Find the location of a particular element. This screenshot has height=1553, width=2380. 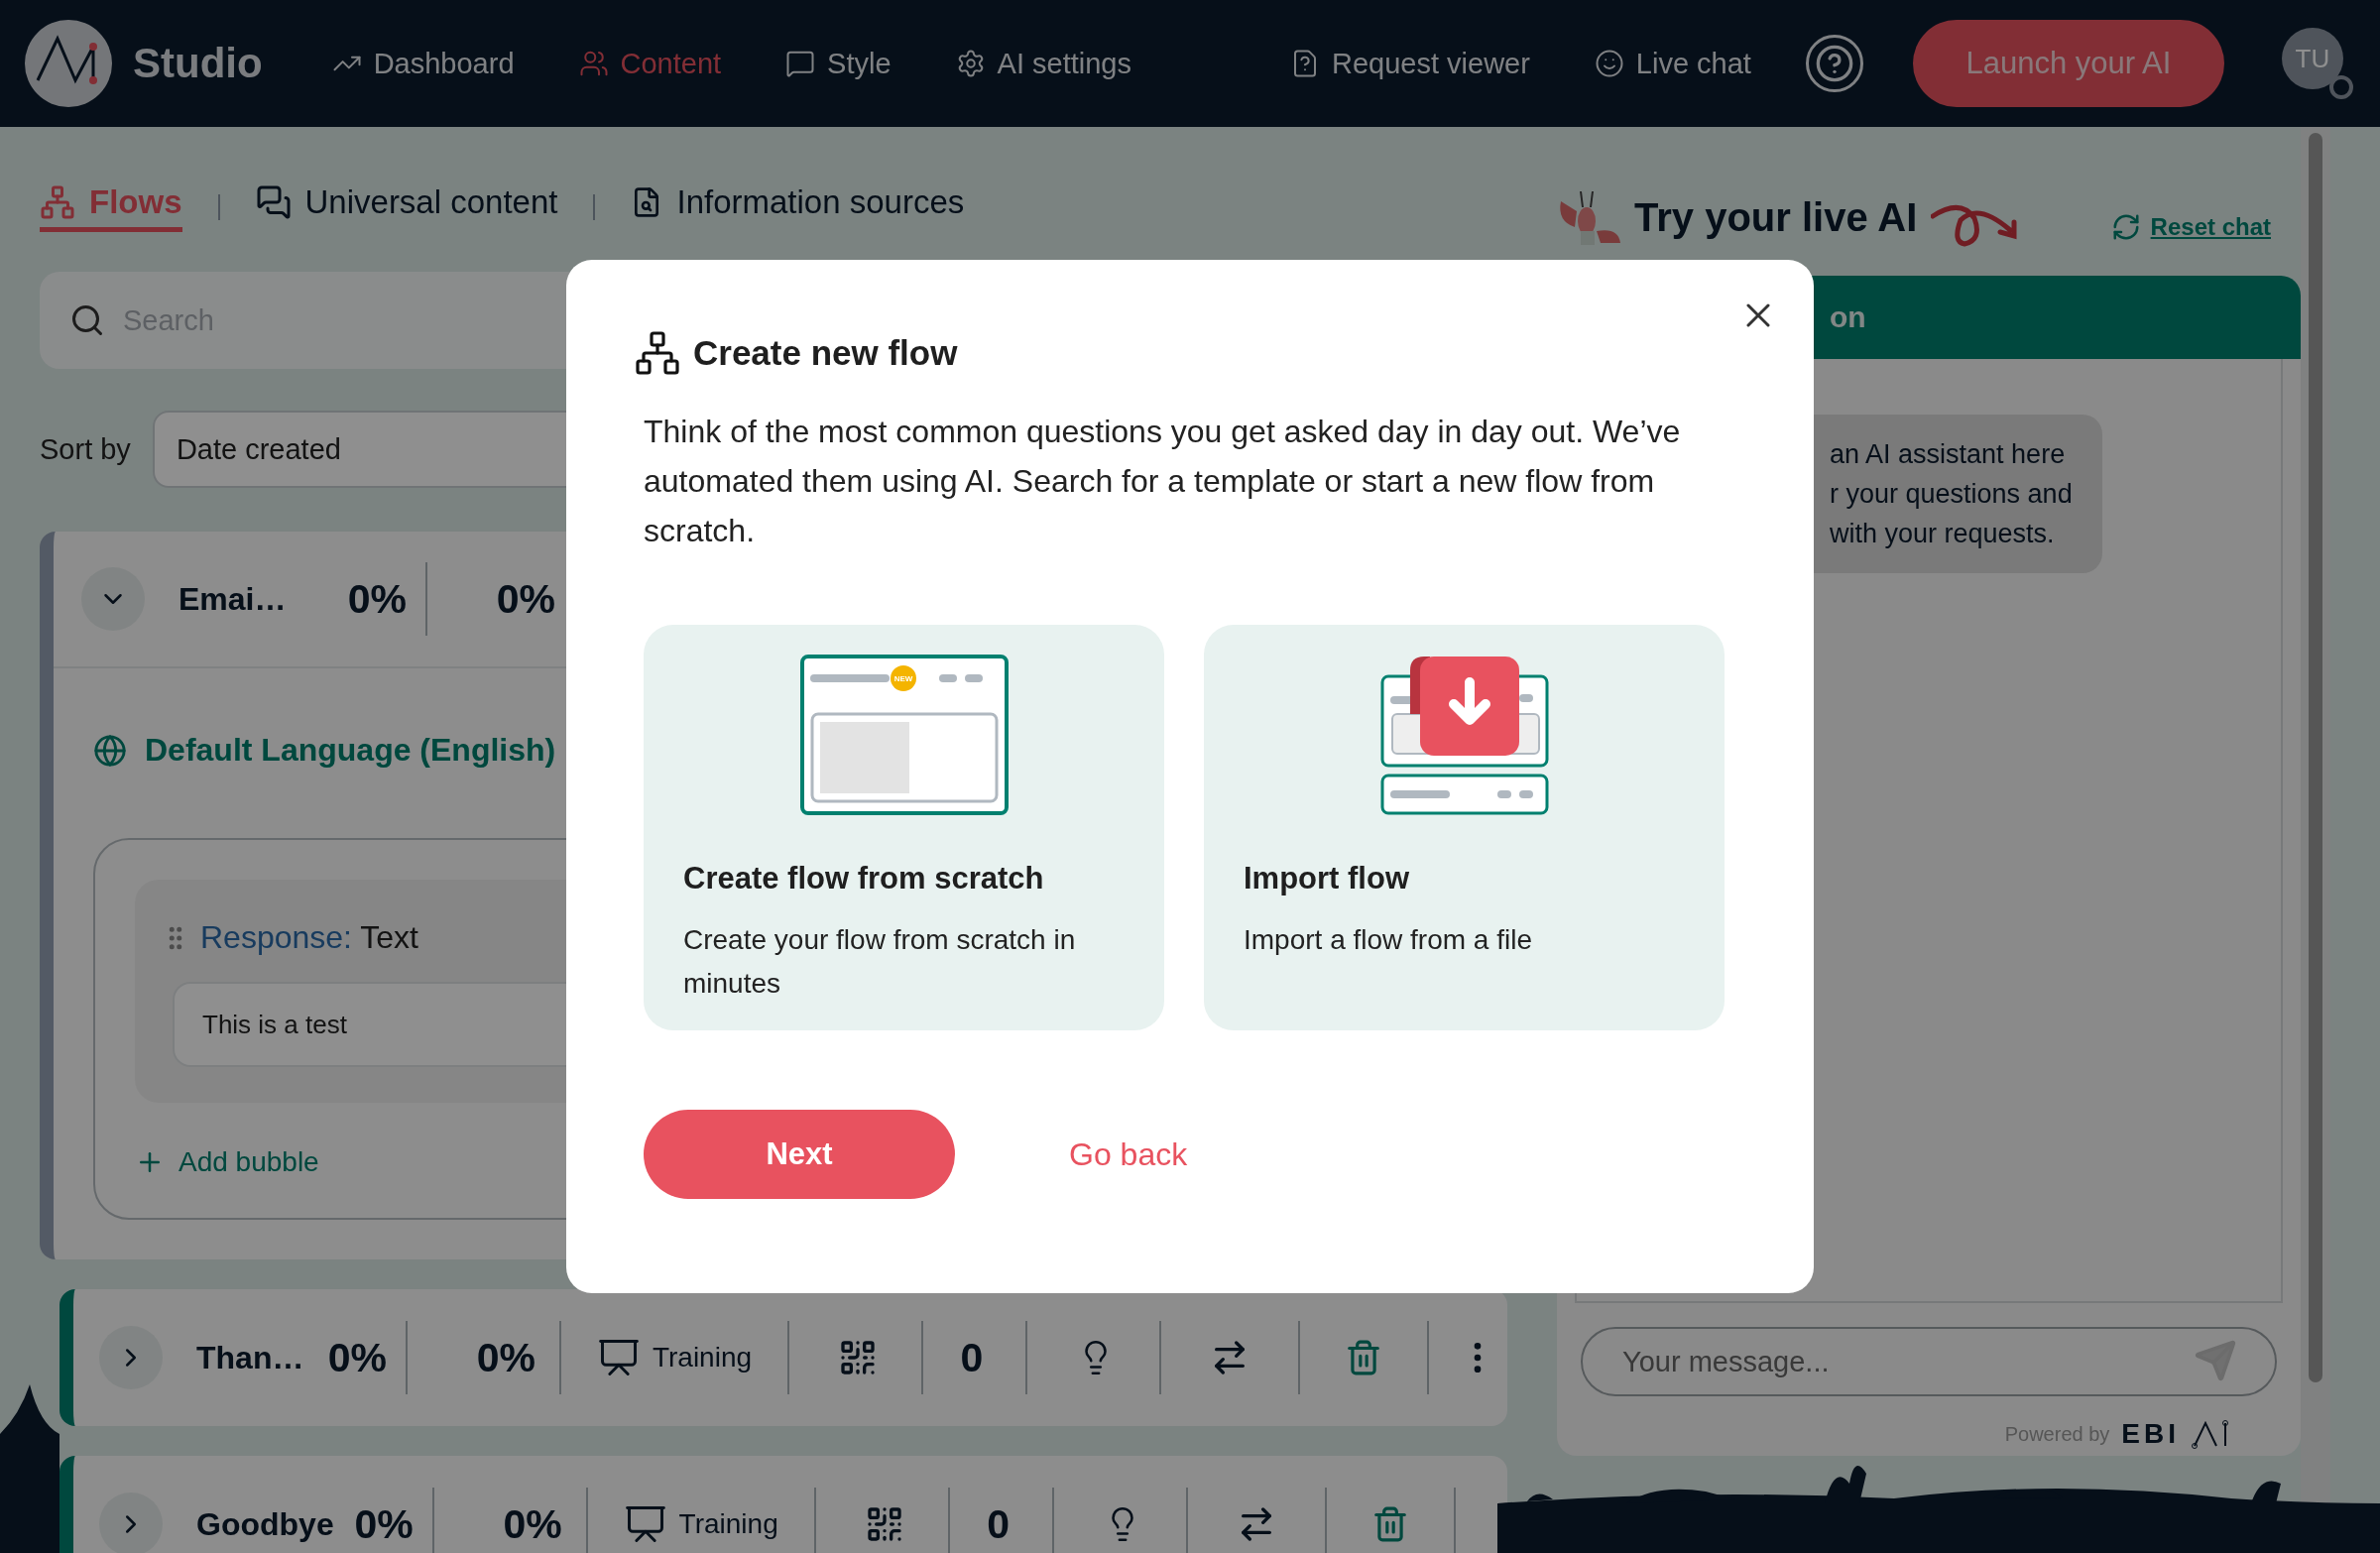

response-label: Response: Text is located at coordinates (309, 937).